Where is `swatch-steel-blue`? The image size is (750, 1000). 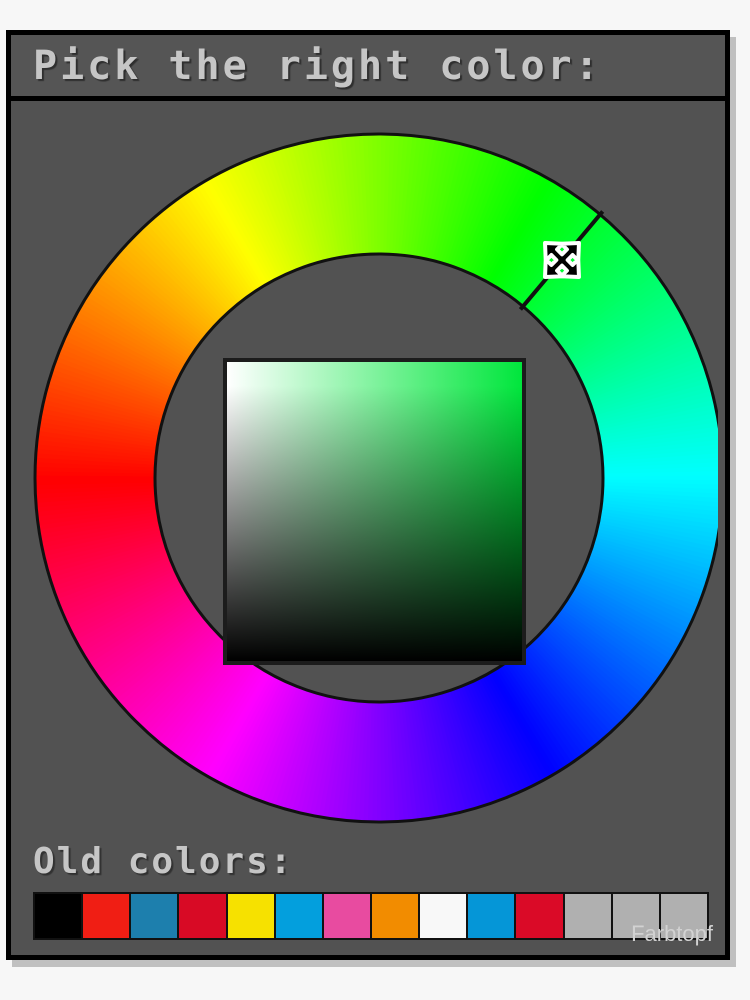
swatch-steel-blue is located at coordinates (155, 916).